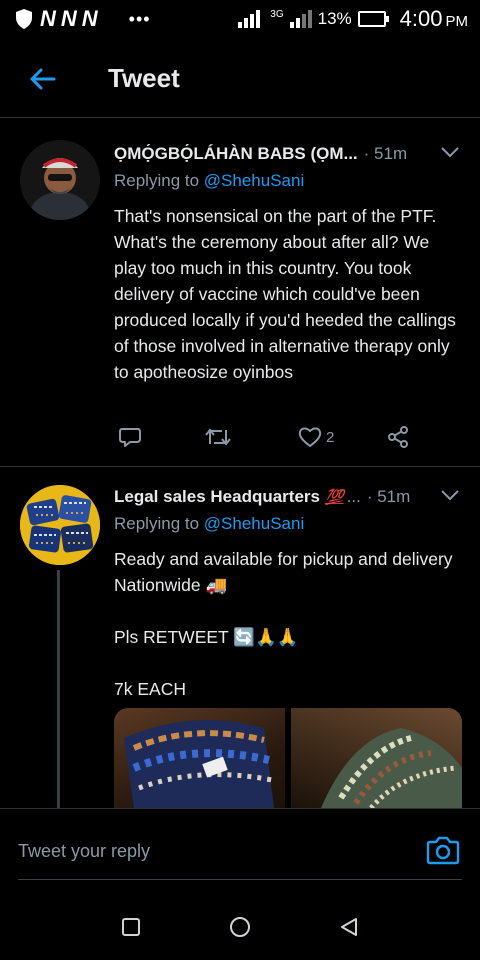  I want to click on clock-ampm: PM, so click(457, 21).